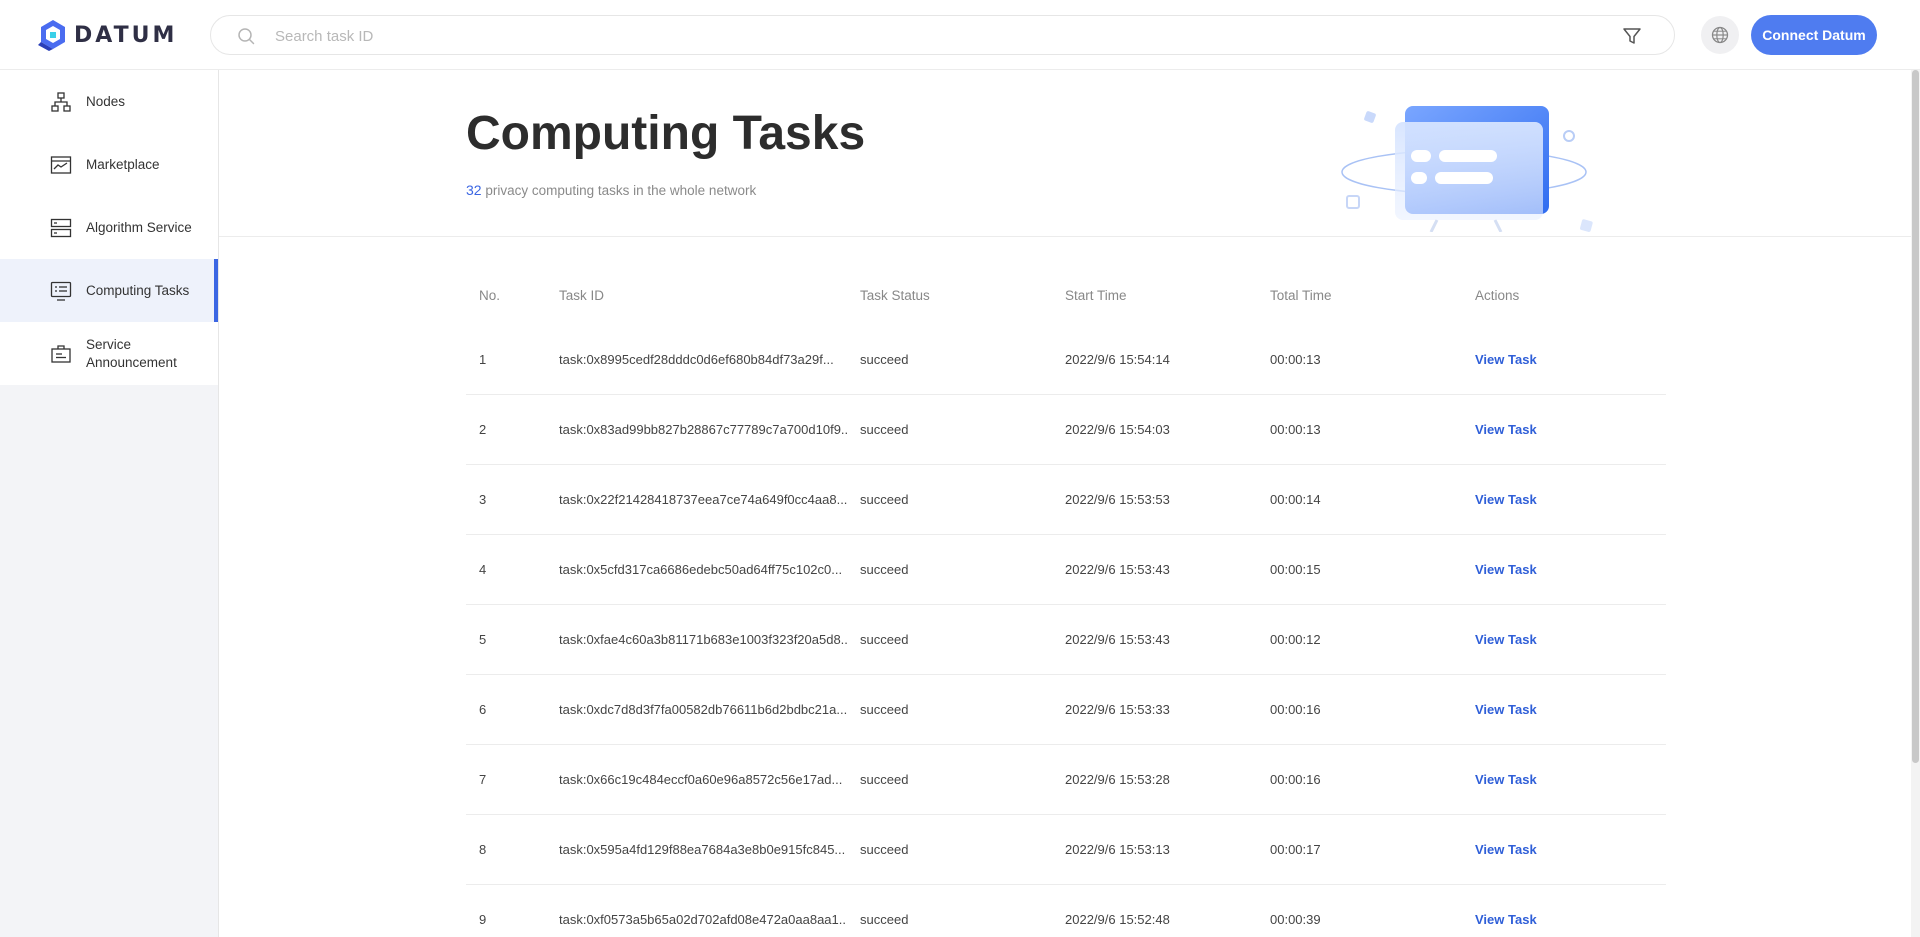 The height and width of the screenshot is (937, 1920). I want to click on scrollbar-thumb, so click(1915, 416).